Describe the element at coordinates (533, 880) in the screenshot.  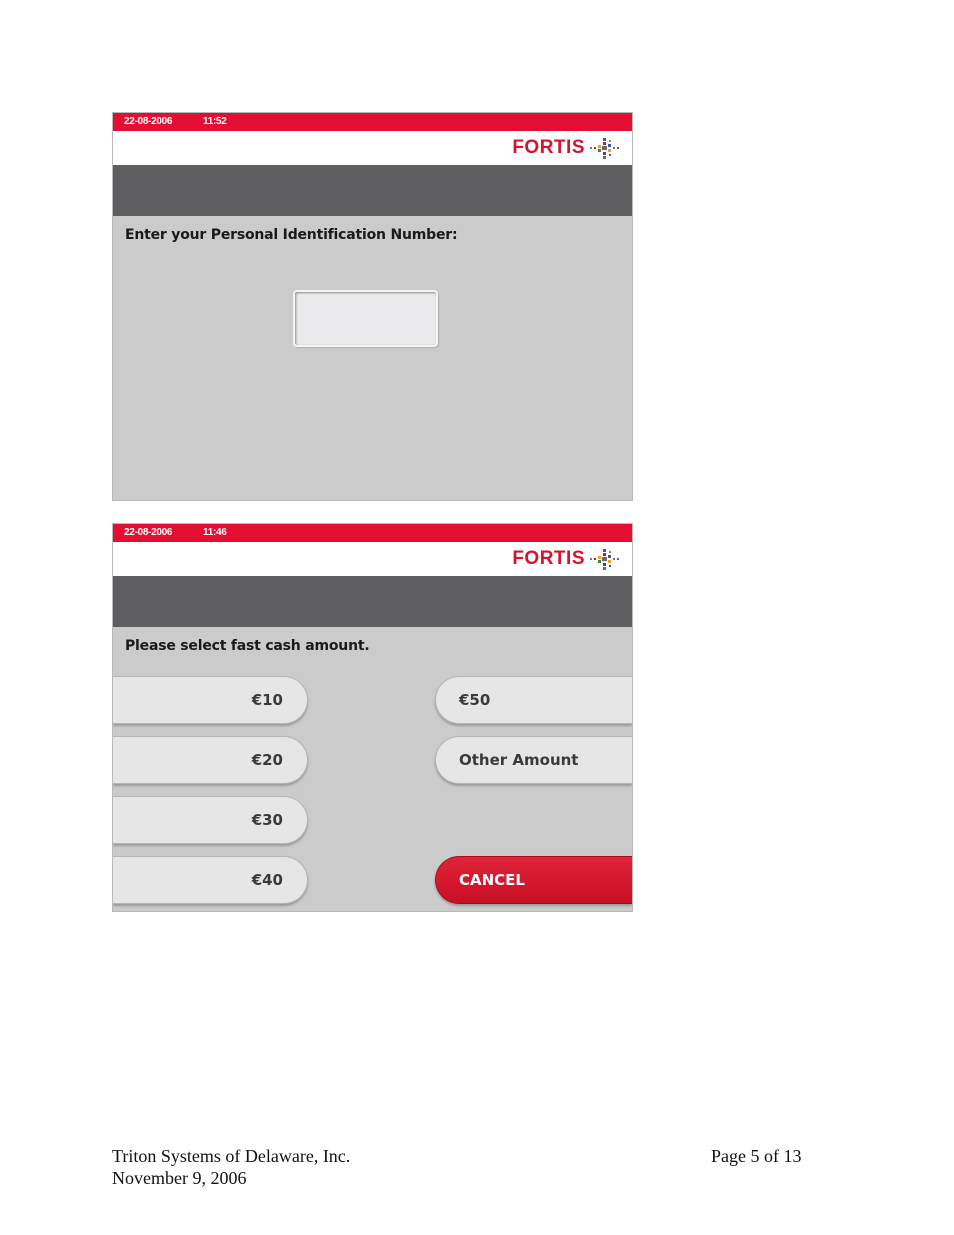
I see `cancel-button: CANCEL` at that location.